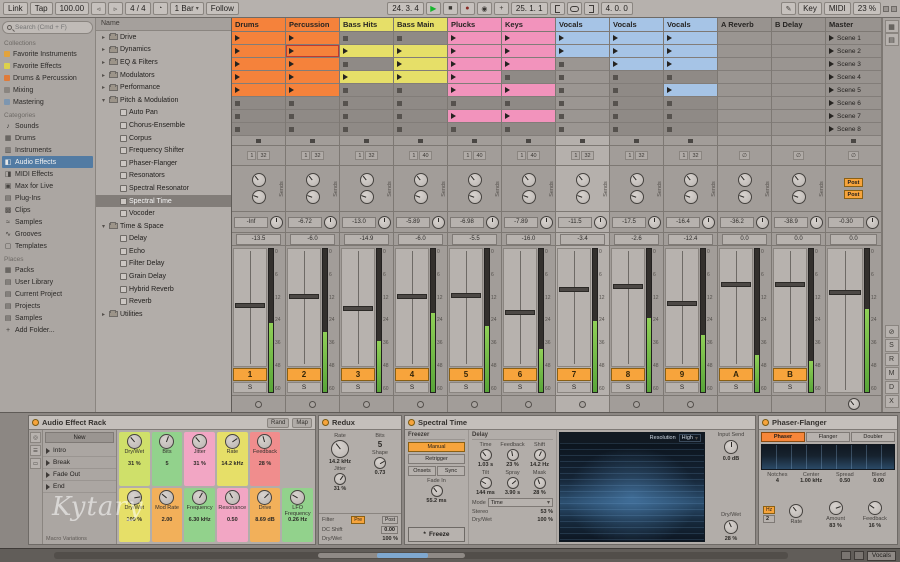  I want to click on spectral-title-bar: Spectral Time, so click(580, 423).